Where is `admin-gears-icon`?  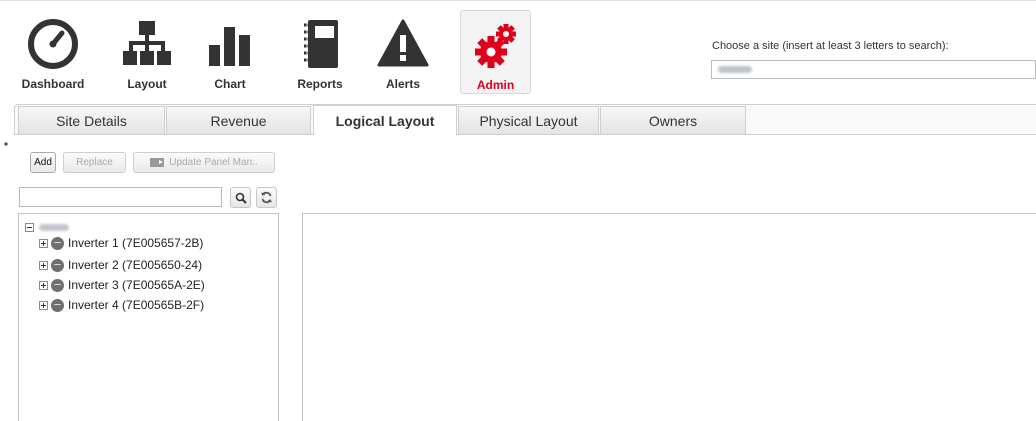
admin-gears-icon is located at coordinates (495, 45).